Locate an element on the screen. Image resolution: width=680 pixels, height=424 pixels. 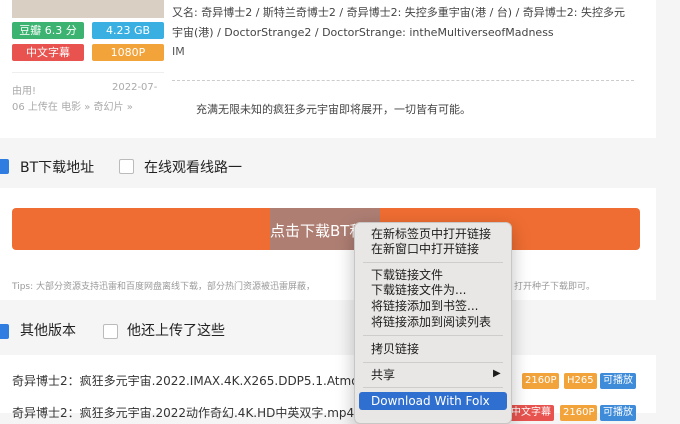
movie-poster is located at coordinates (88, 9).